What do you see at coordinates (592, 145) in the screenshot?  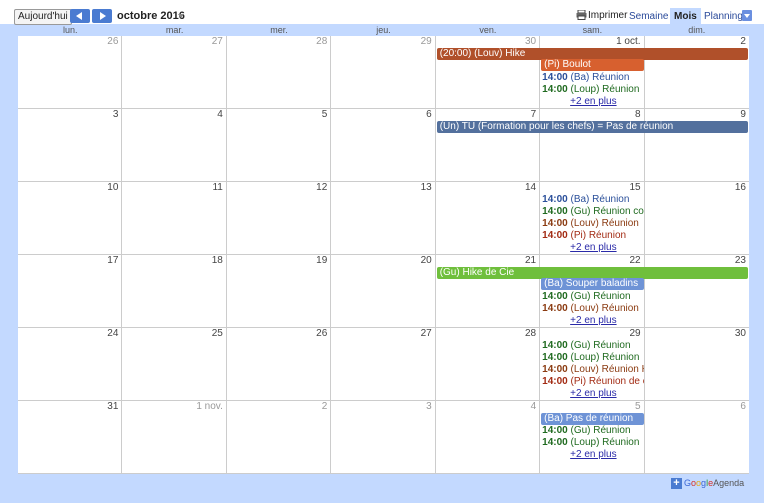 I see `day-cell: 8` at bounding box center [592, 145].